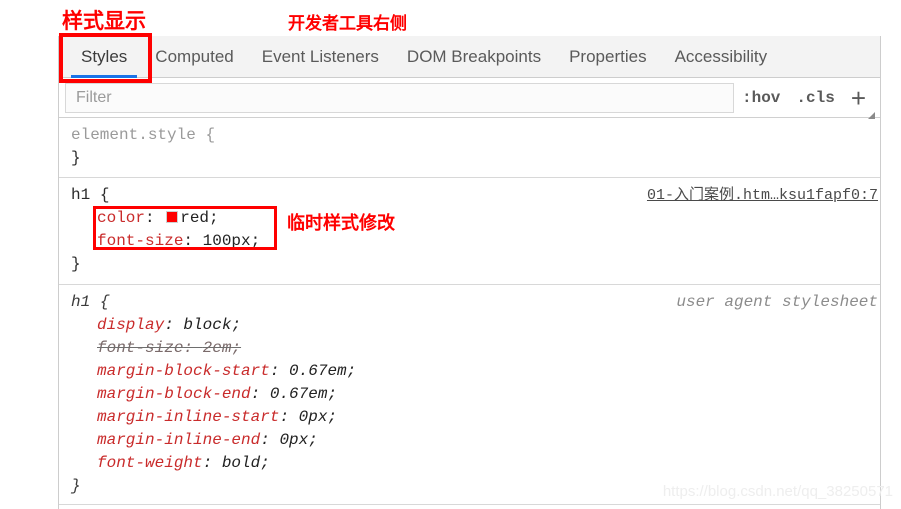  I want to click on filter-input, so click(399, 97).